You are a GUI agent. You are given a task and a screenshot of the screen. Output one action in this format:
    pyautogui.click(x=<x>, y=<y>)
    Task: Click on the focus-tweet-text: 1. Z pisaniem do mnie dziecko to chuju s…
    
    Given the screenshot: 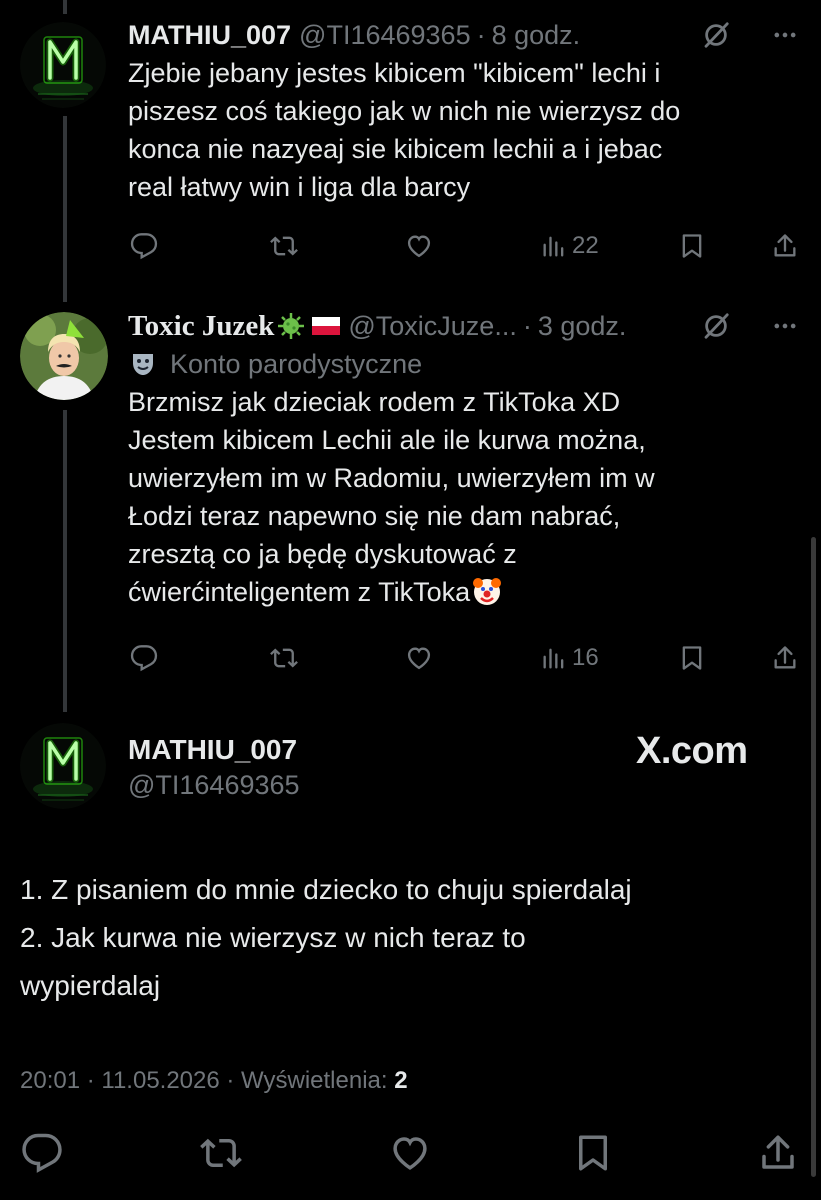 What is the action you would take?
    pyautogui.click(x=410, y=938)
    